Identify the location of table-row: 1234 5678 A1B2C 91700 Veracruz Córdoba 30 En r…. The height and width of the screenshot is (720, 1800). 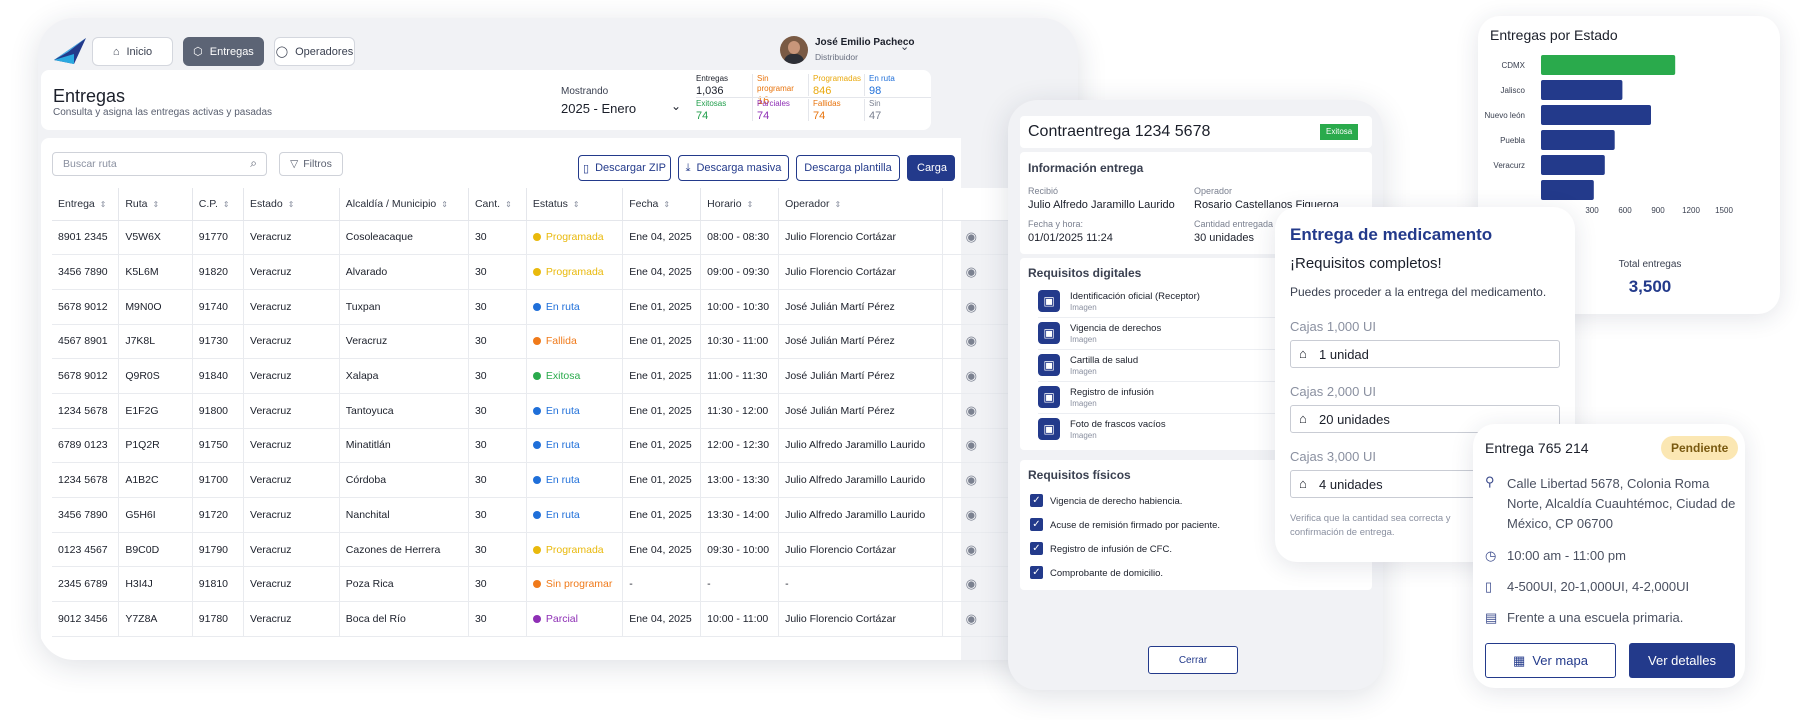
(532, 480).